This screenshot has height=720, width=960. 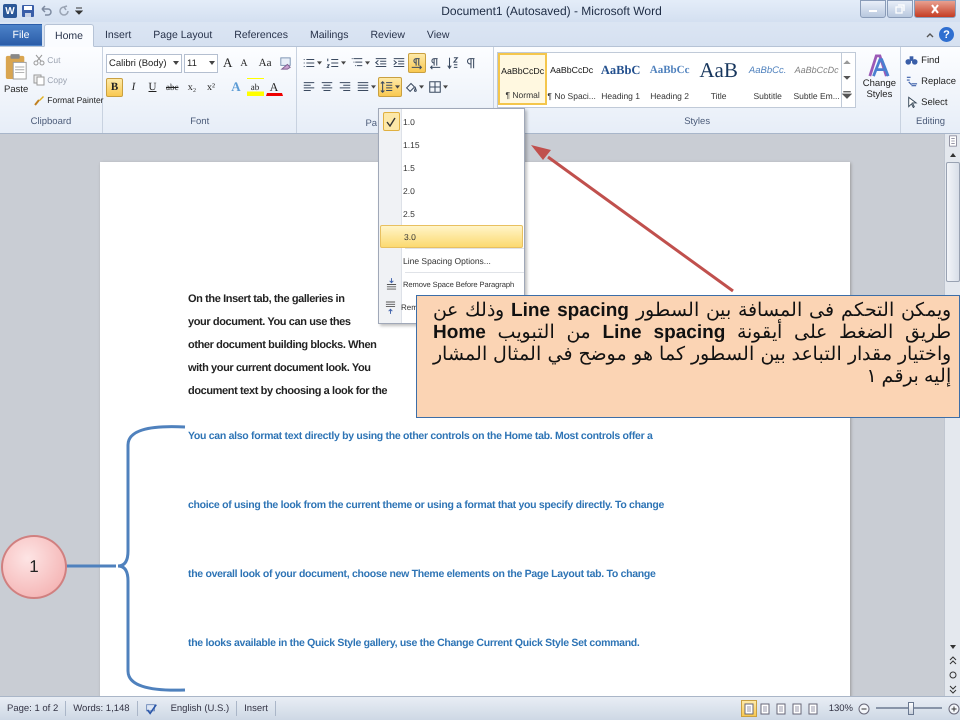 I want to click on strike-button: abc, so click(x=172, y=87).